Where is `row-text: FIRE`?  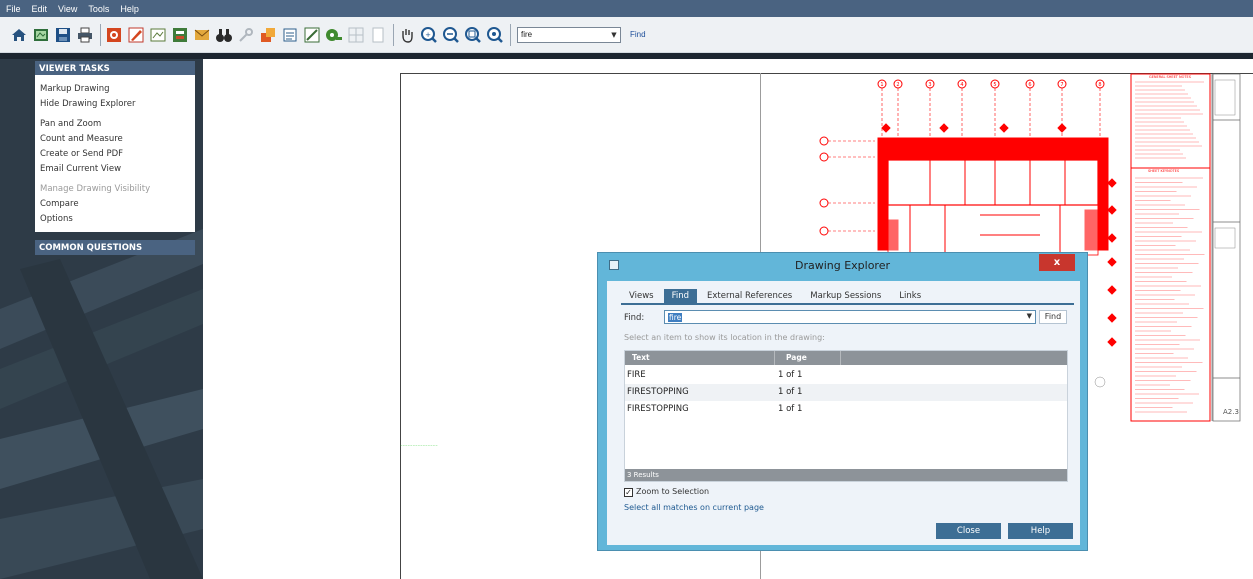
row-text: FIRE is located at coordinates (636, 375).